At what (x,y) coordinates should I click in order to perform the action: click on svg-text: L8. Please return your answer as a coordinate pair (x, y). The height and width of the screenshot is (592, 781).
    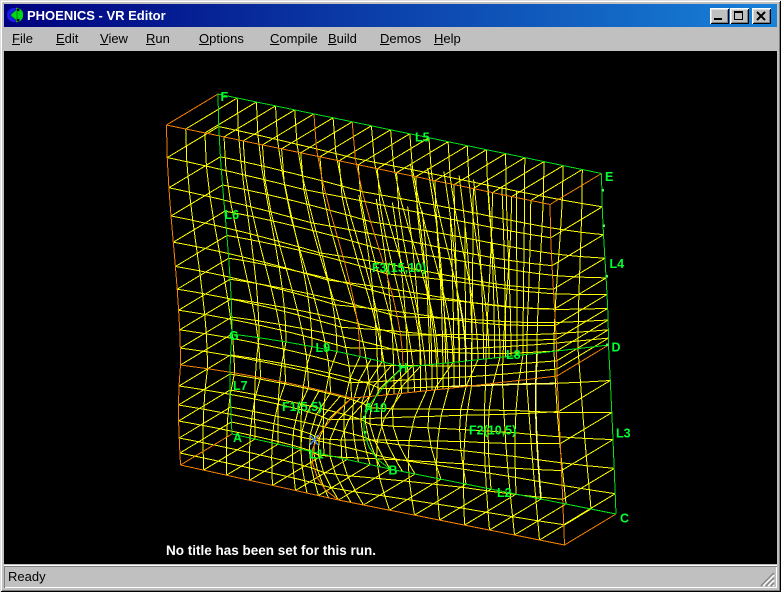
    Looking at the image, I should click on (513, 355).